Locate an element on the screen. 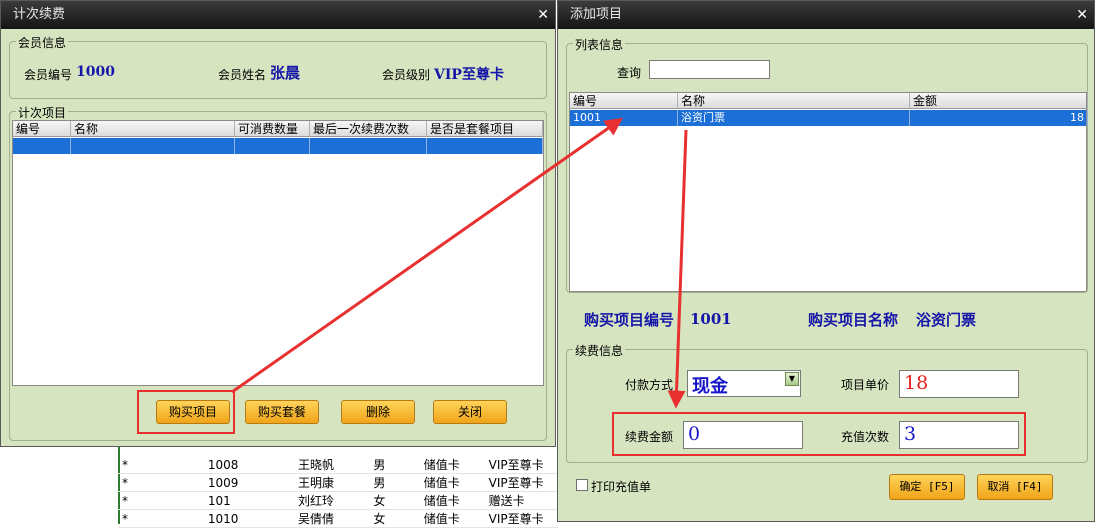 The width and height of the screenshot is (1097, 528). member-level-value: VIP至尊卡 is located at coordinates (469, 75).